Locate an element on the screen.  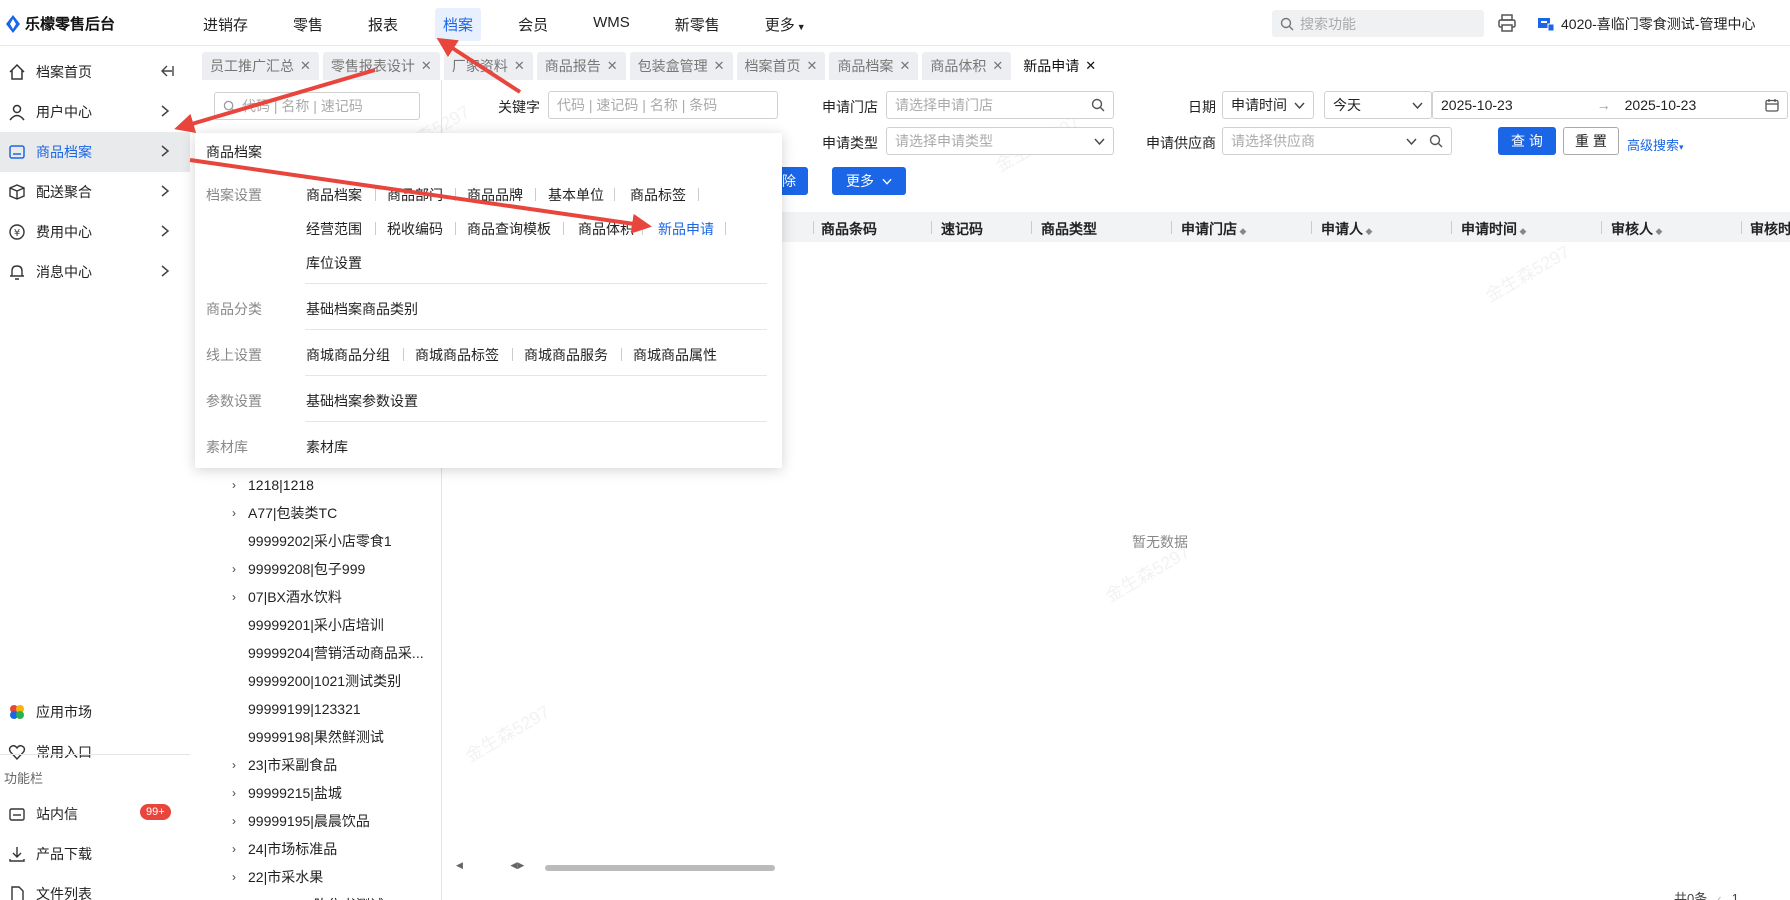
pager-current: 1 is located at coordinates (1735, 895).